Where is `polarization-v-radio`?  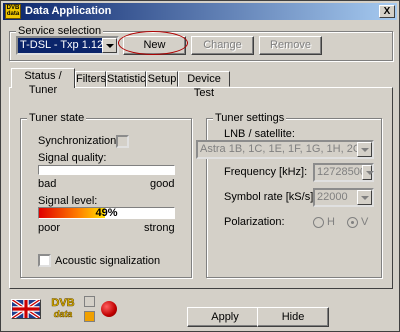
polarization-v-radio is located at coordinates (352, 222).